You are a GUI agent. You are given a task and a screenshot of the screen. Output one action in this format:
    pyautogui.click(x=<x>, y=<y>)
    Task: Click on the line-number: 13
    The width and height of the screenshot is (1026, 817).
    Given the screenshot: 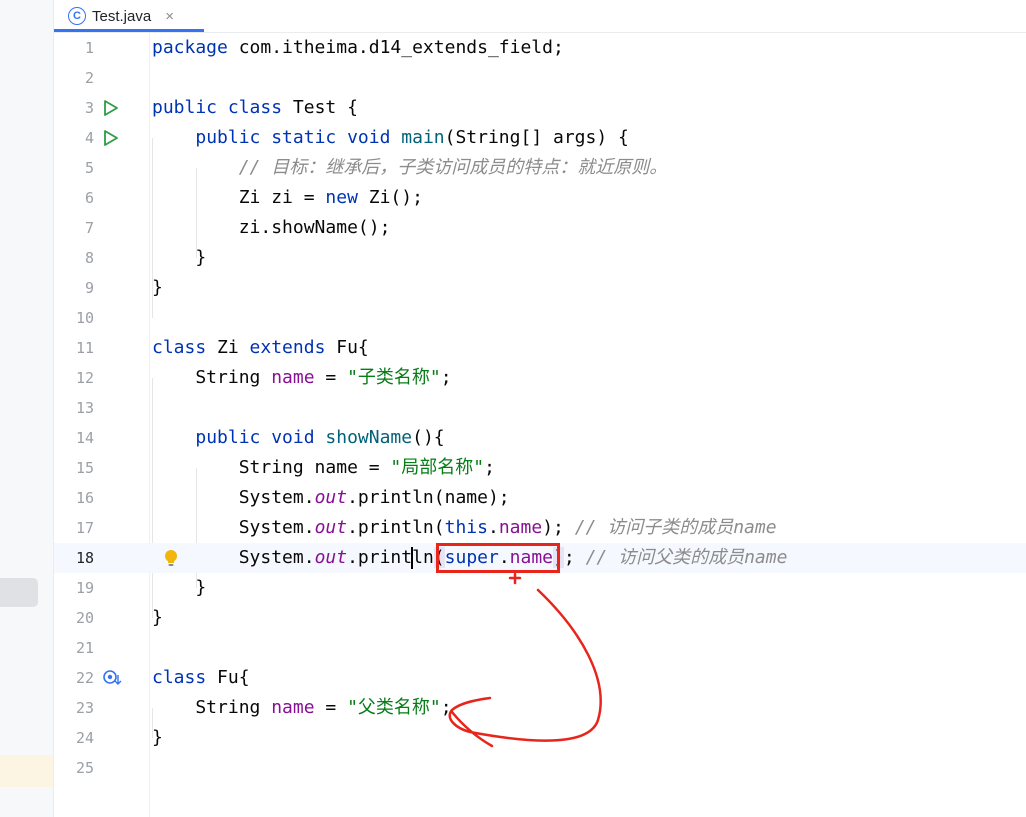 What is the action you would take?
    pyautogui.click(x=74, y=408)
    